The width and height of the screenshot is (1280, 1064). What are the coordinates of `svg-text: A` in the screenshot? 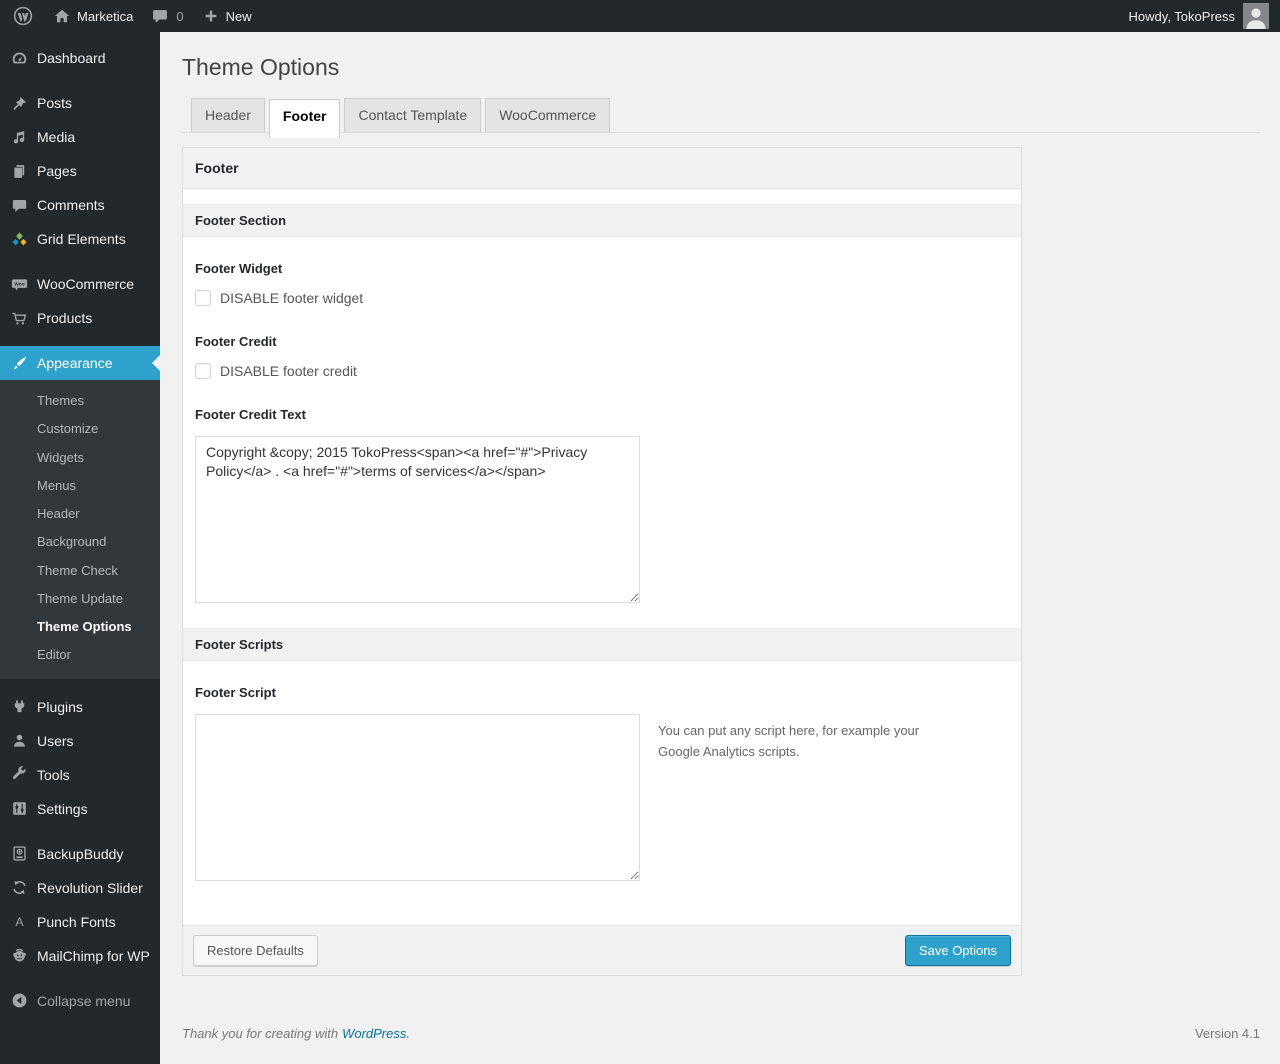 It's located at (19, 922).